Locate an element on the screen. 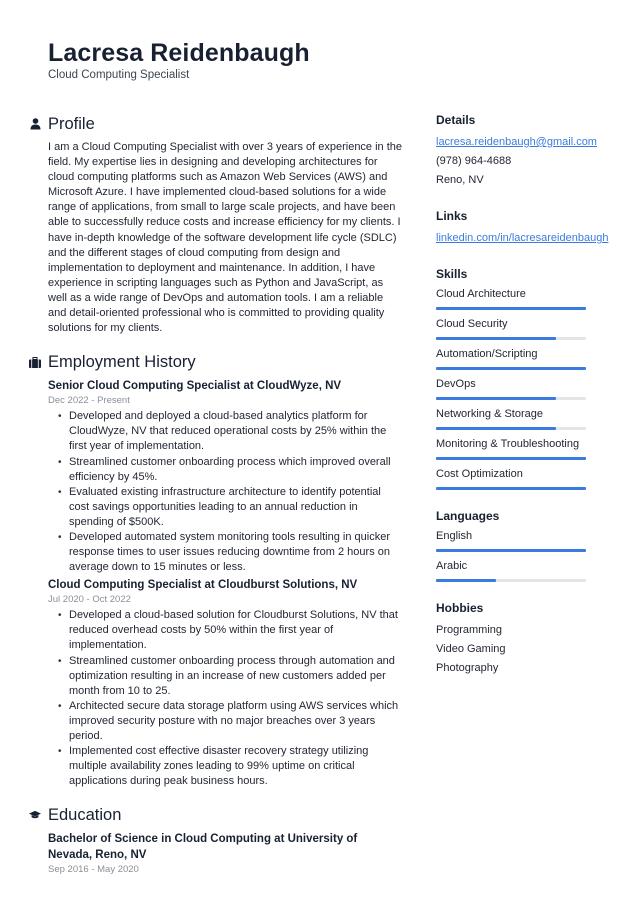  links-section: Links linkedin.com/in/lacresareidenbaugh is located at coordinates (522, 228).